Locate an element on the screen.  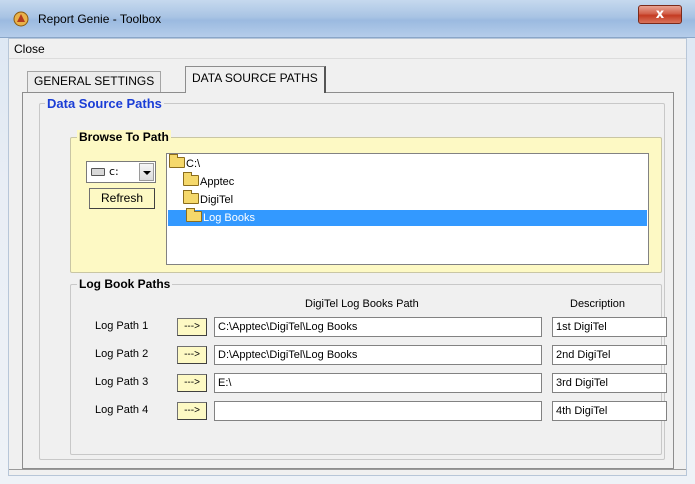
log-path-1-set-button: ---> is located at coordinates (192, 327).